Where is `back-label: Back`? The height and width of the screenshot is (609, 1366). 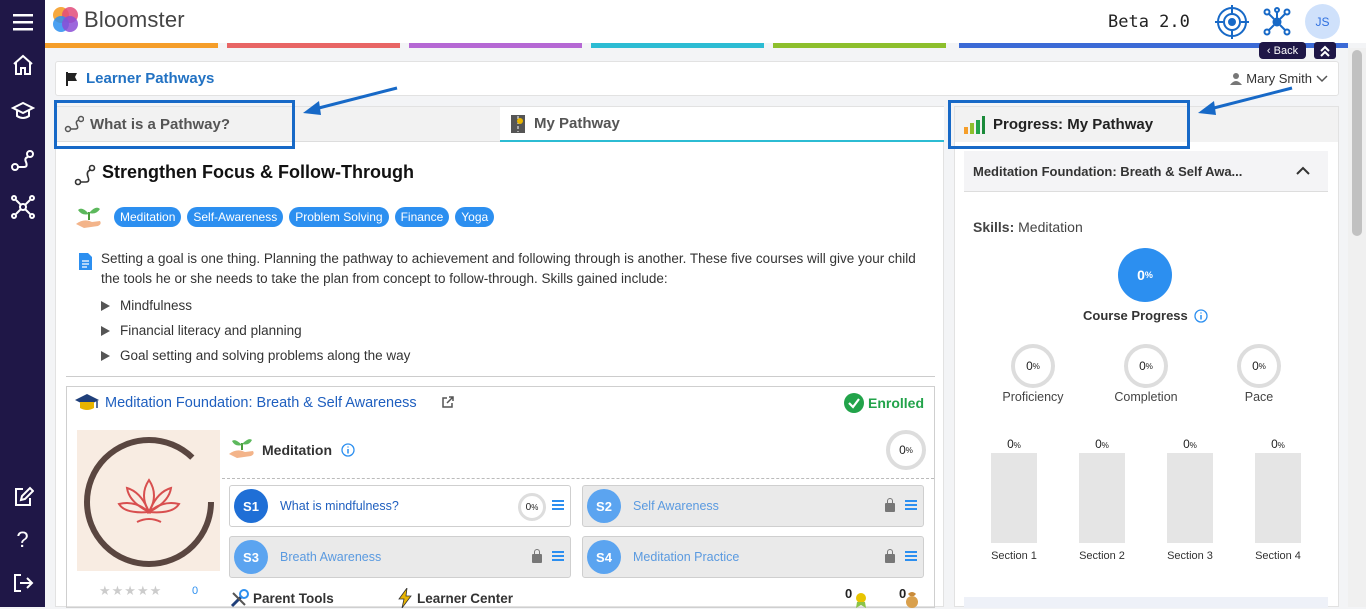 back-label: Back is located at coordinates (1286, 50).